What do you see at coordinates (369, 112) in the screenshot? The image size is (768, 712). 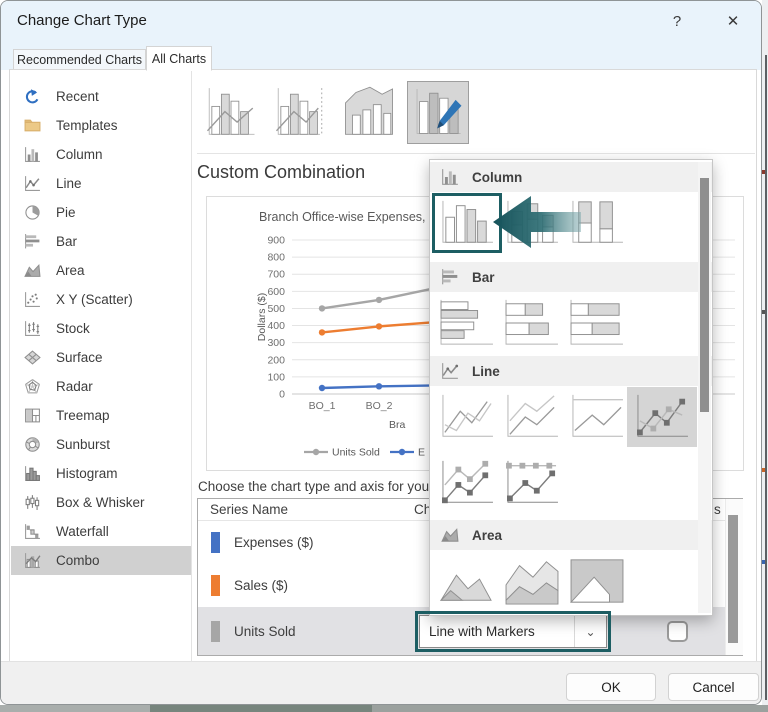 I see `gallery-thumb-stacked-area-clustered-column-combo` at bounding box center [369, 112].